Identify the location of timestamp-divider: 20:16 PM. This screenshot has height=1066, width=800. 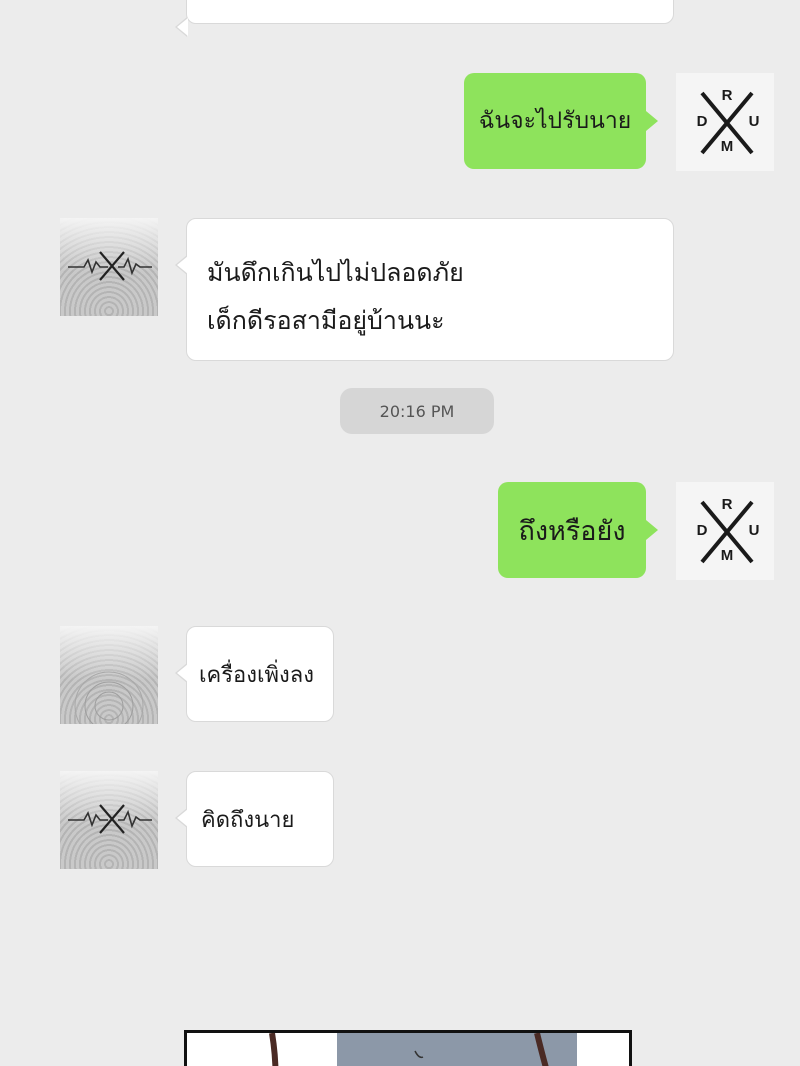
(417, 411).